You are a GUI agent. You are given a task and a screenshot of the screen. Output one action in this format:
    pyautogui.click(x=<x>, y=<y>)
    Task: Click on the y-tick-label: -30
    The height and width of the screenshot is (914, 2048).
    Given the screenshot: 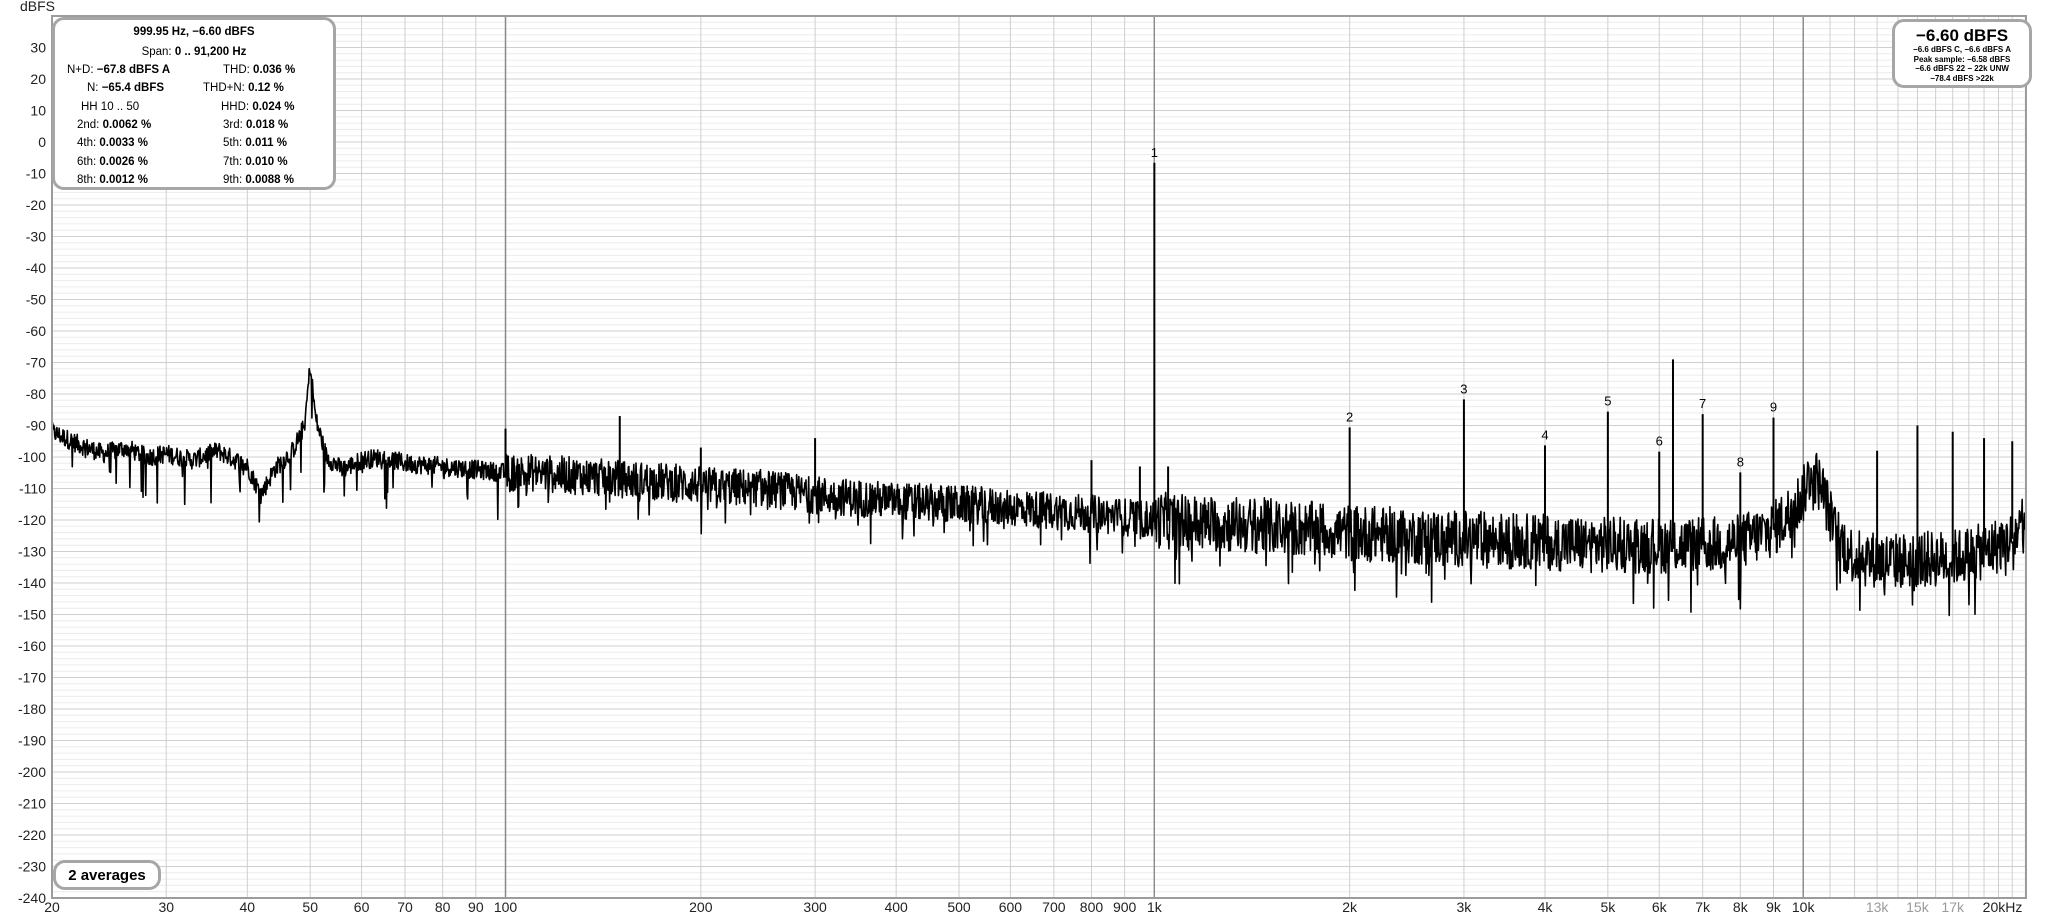 What is the action you would take?
    pyautogui.click(x=36, y=237)
    